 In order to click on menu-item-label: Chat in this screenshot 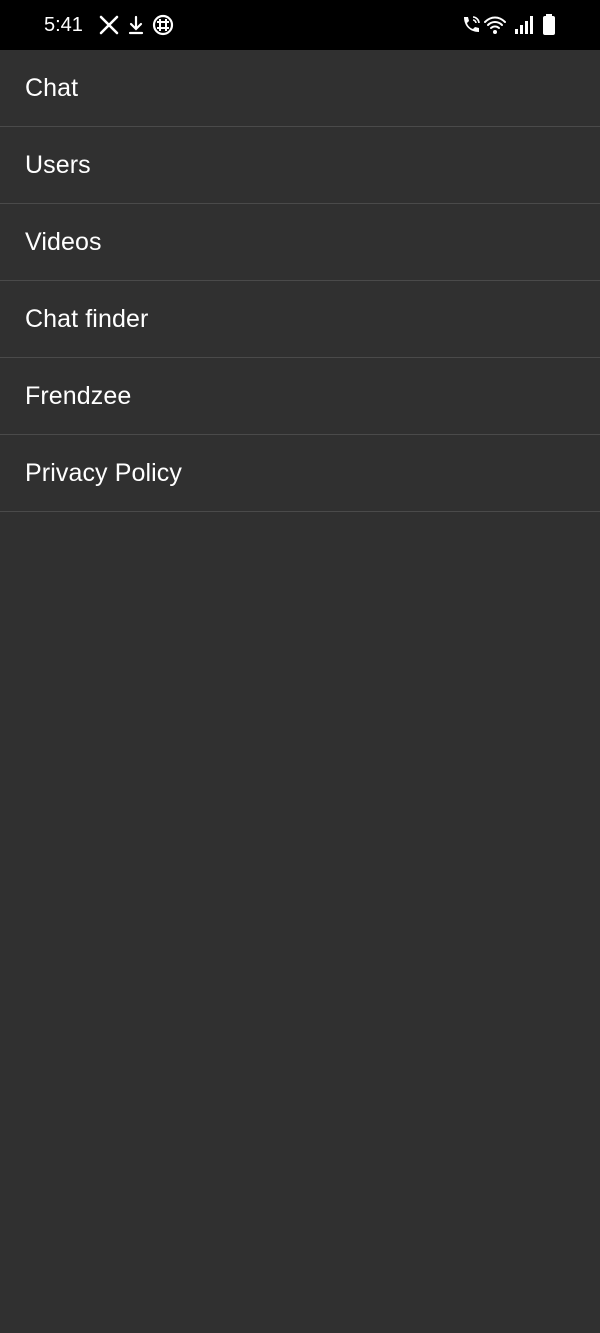, I will do `click(52, 88)`.